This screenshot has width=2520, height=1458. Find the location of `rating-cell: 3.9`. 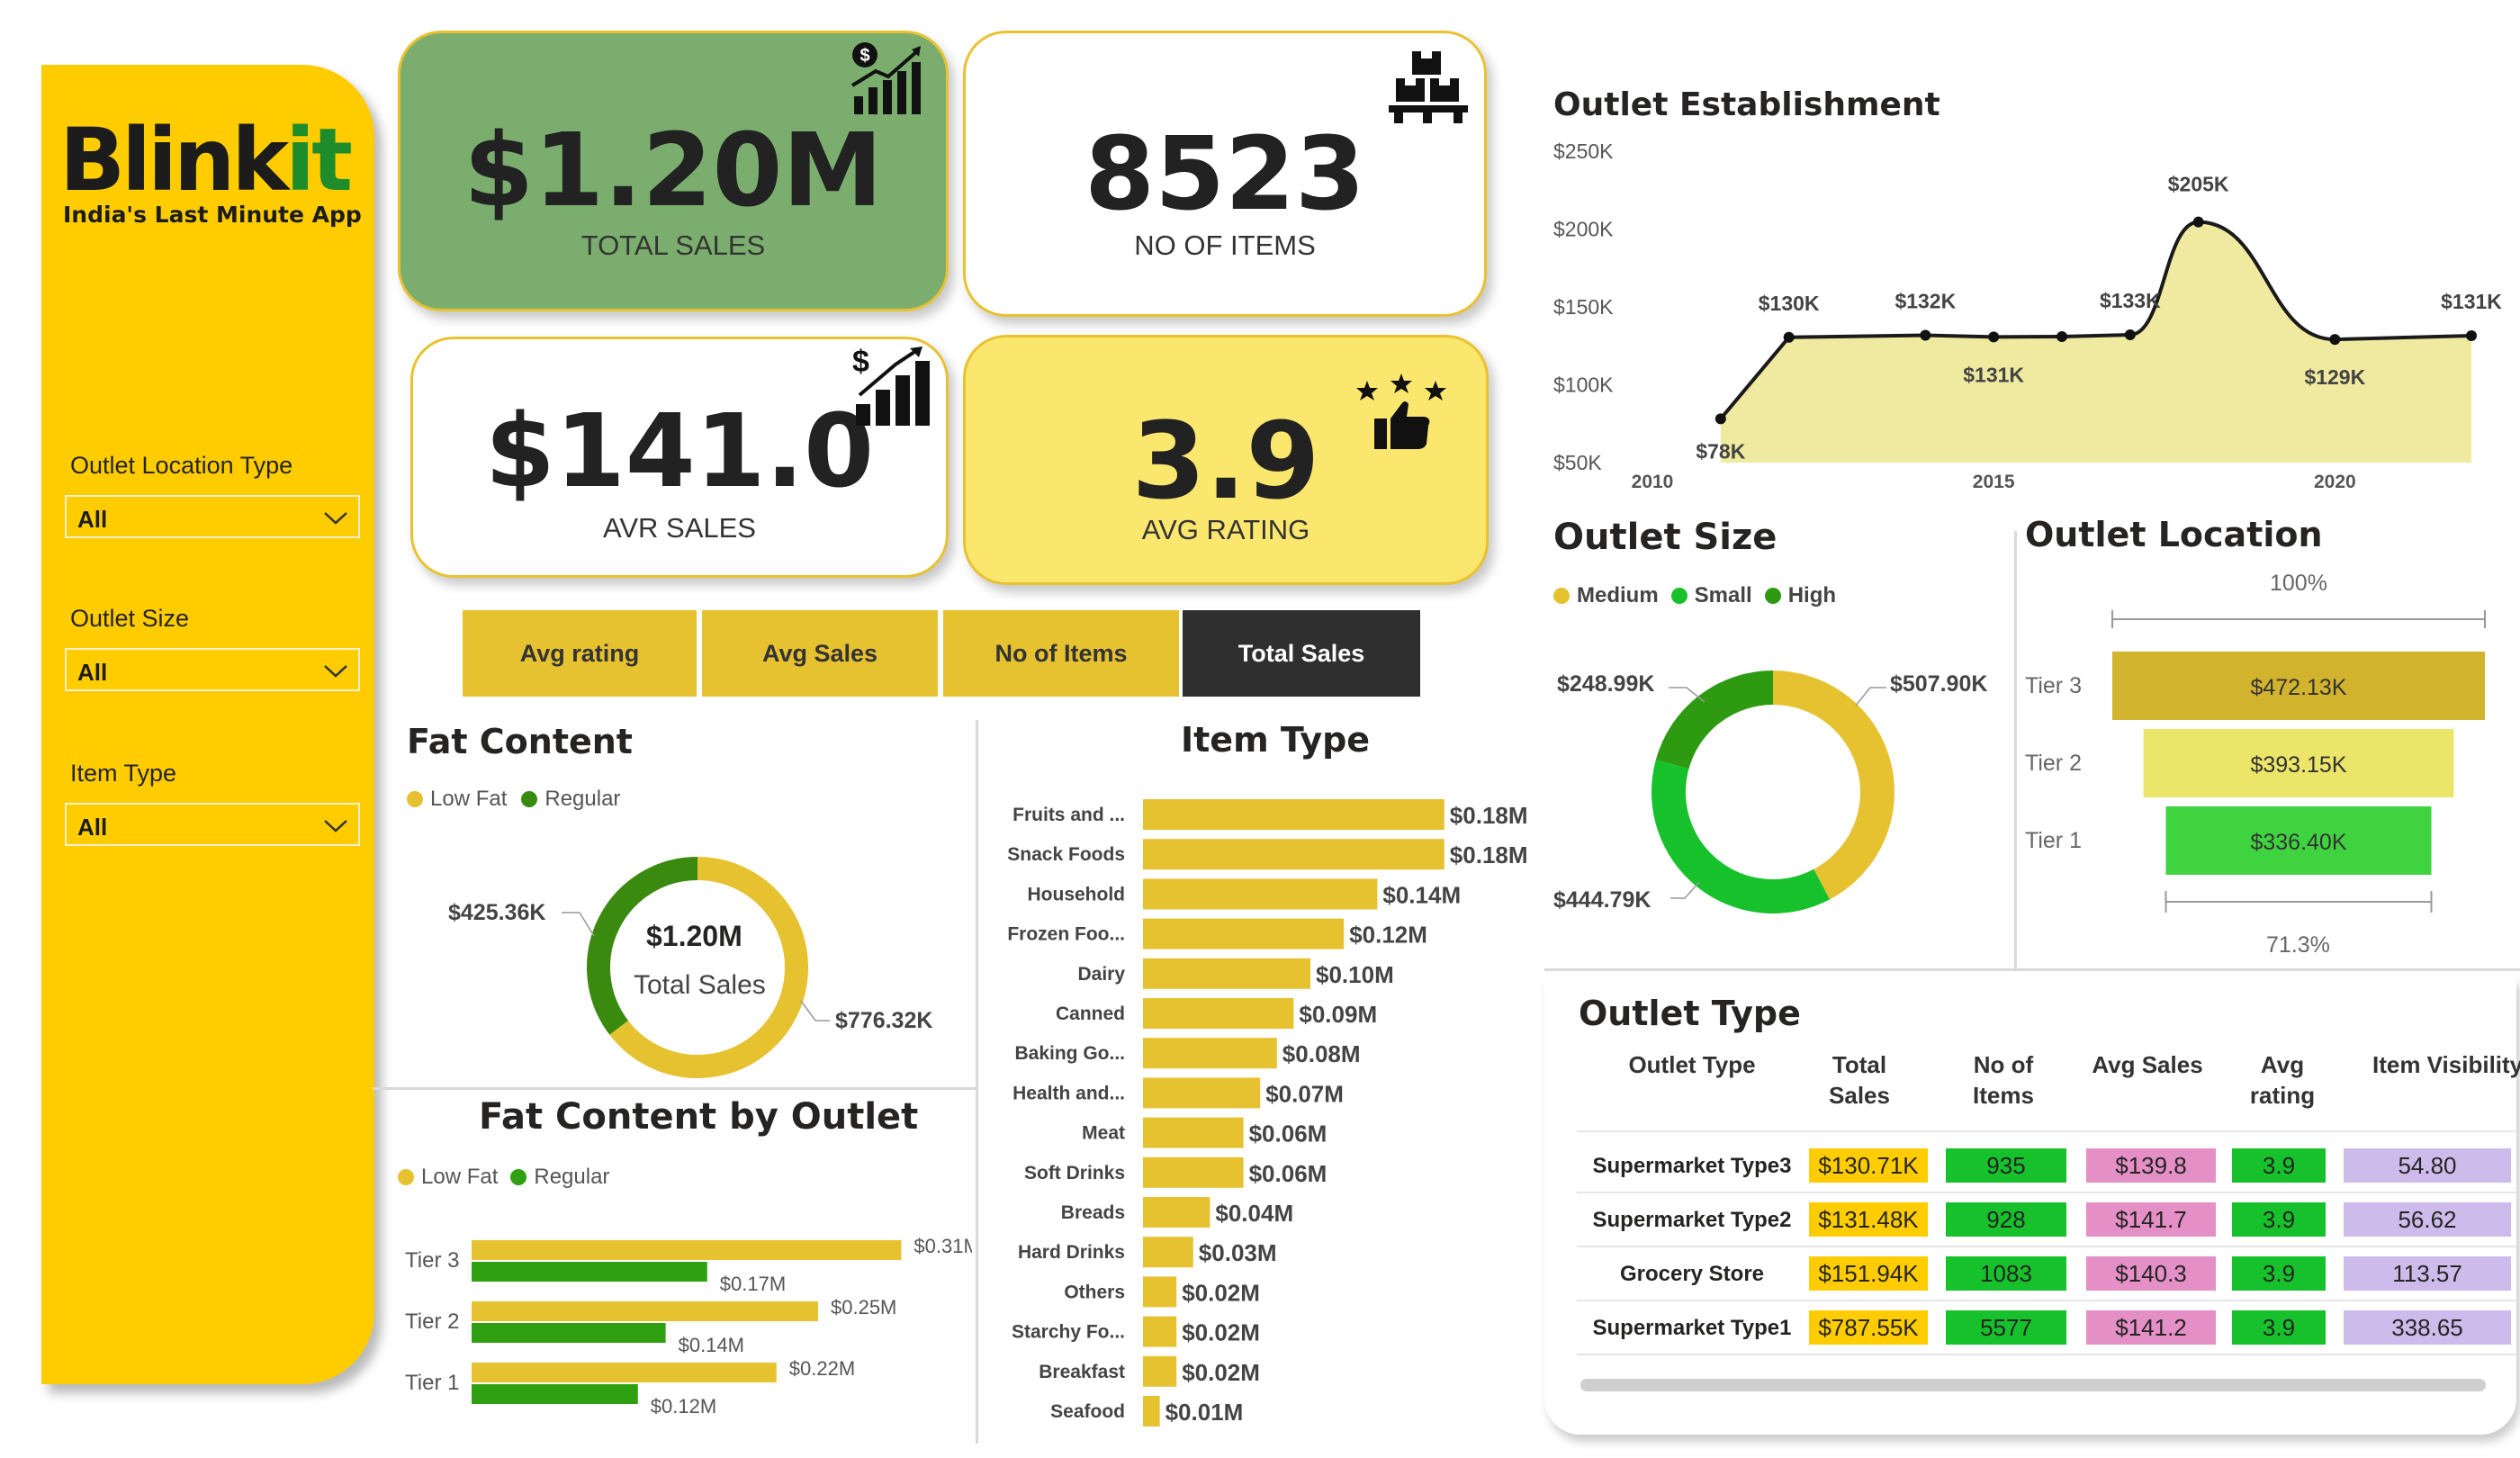

rating-cell: 3.9 is located at coordinates (2279, 1273).